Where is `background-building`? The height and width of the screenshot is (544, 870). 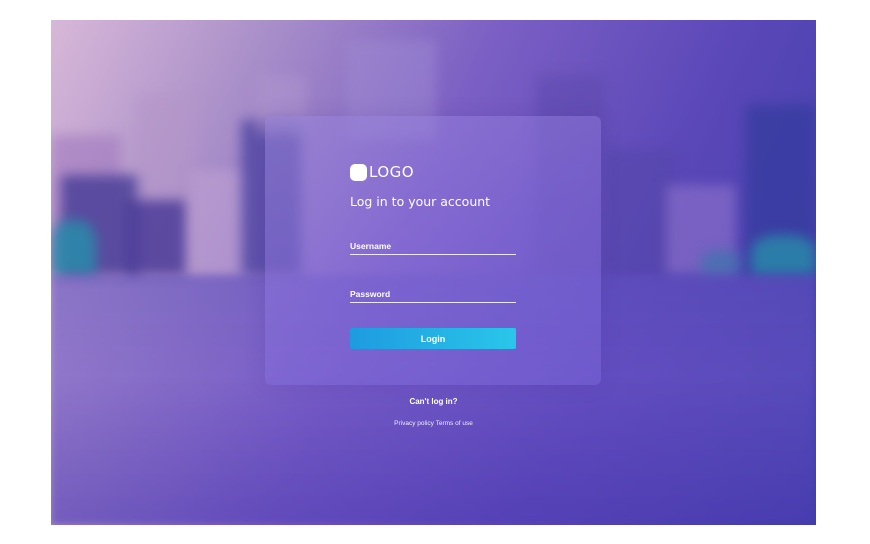 background-building is located at coordinates (156, 237).